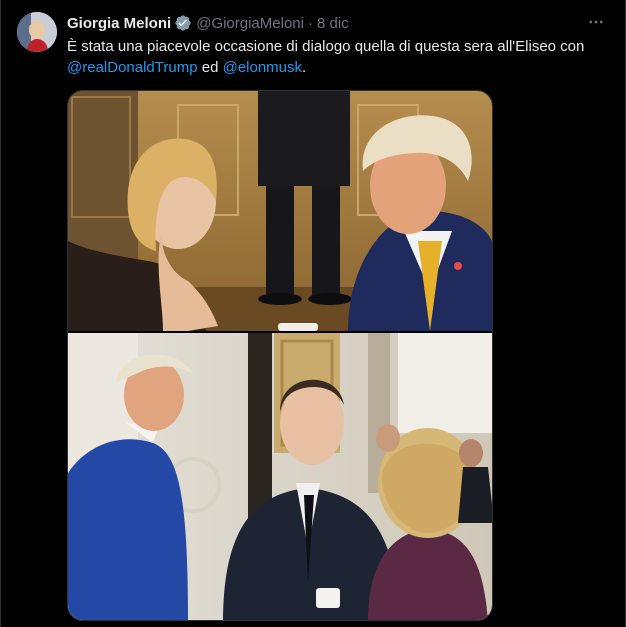 The width and height of the screenshot is (626, 627). Describe the element at coordinates (596, 22) in the screenshot. I see `more-options-icon` at that location.